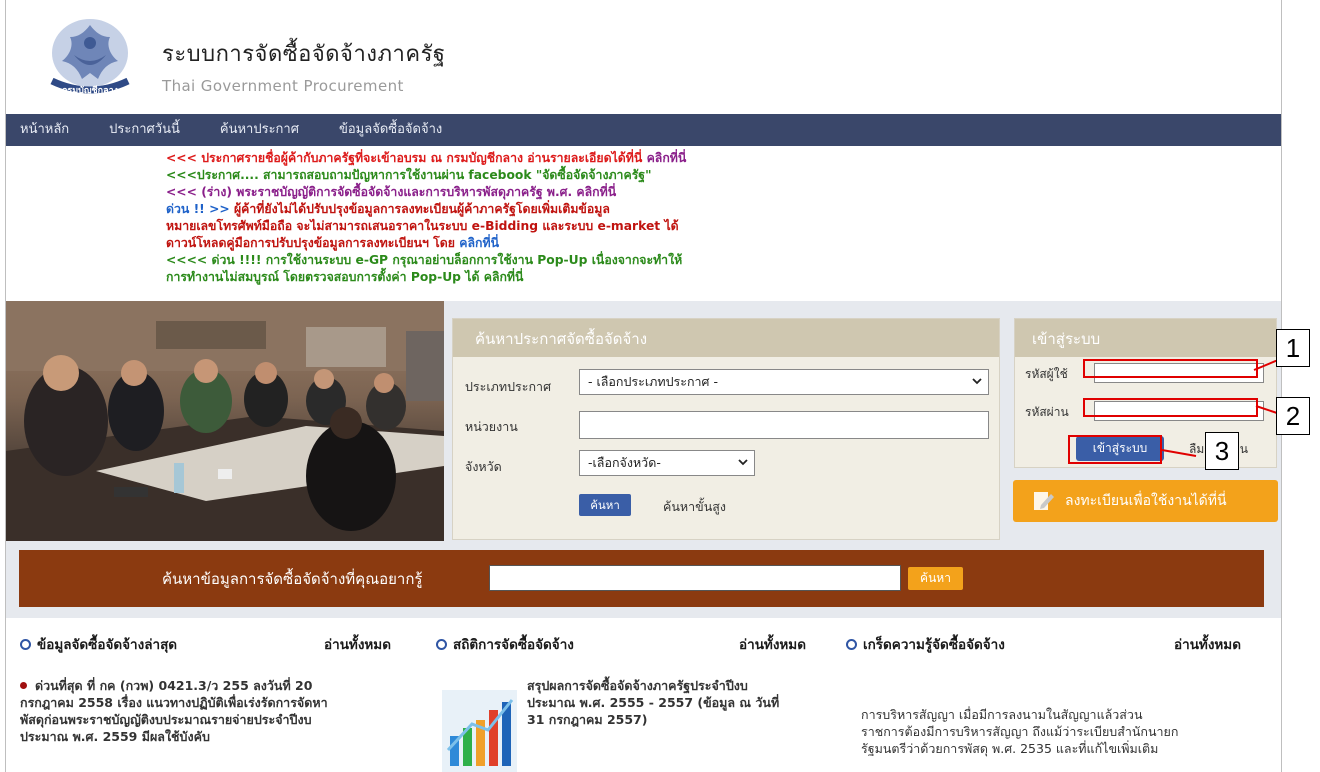 The height and width of the screenshot is (772, 1320). I want to click on bullet-icon, so click(23, 685).